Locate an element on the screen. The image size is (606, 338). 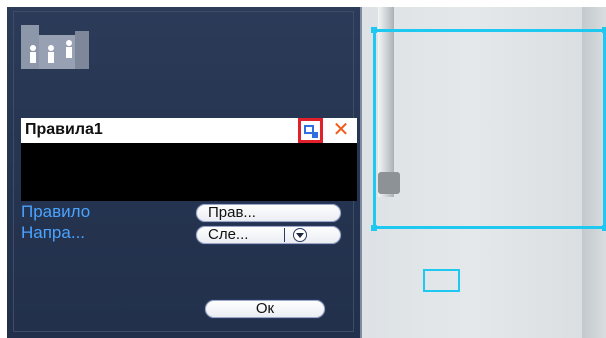
delete-icon: ✕ is located at coordinates (341, 130).